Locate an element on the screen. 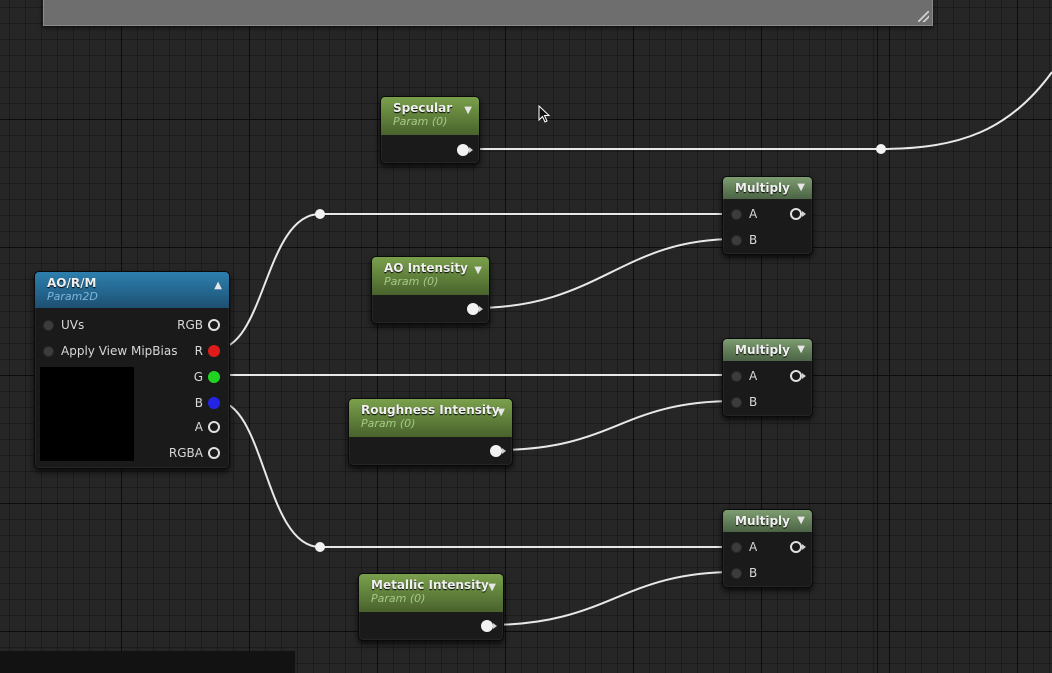  pin-label: UVs is located at coordinates (73, 325).